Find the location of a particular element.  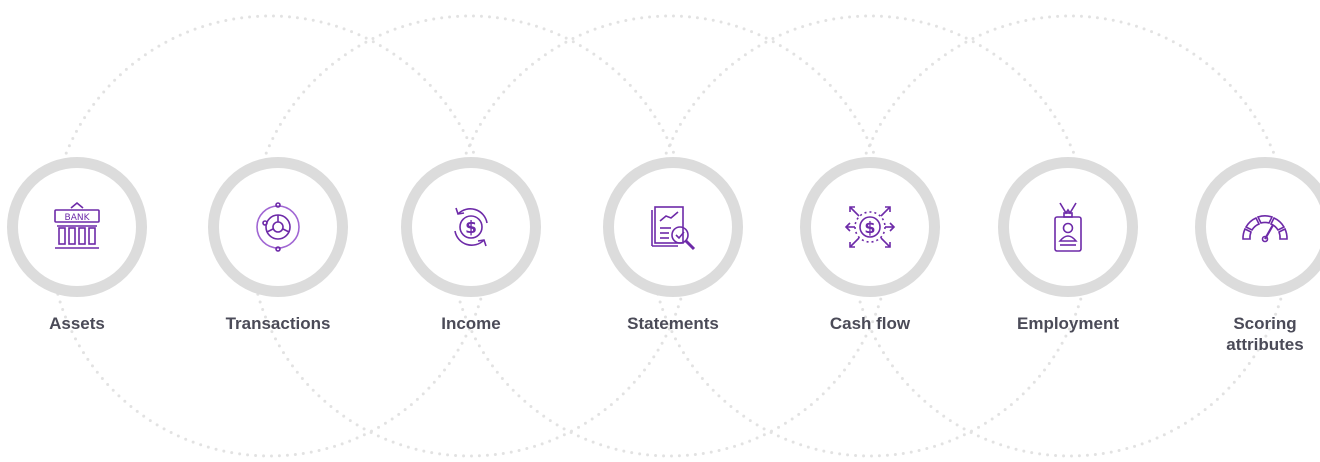

statement-magnifier-icon is located at coordinates (673, 228).